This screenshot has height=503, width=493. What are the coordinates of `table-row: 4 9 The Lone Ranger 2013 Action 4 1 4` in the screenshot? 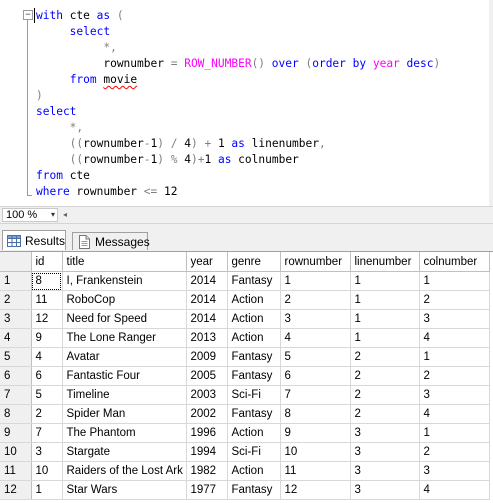 It's located at (245, 338).